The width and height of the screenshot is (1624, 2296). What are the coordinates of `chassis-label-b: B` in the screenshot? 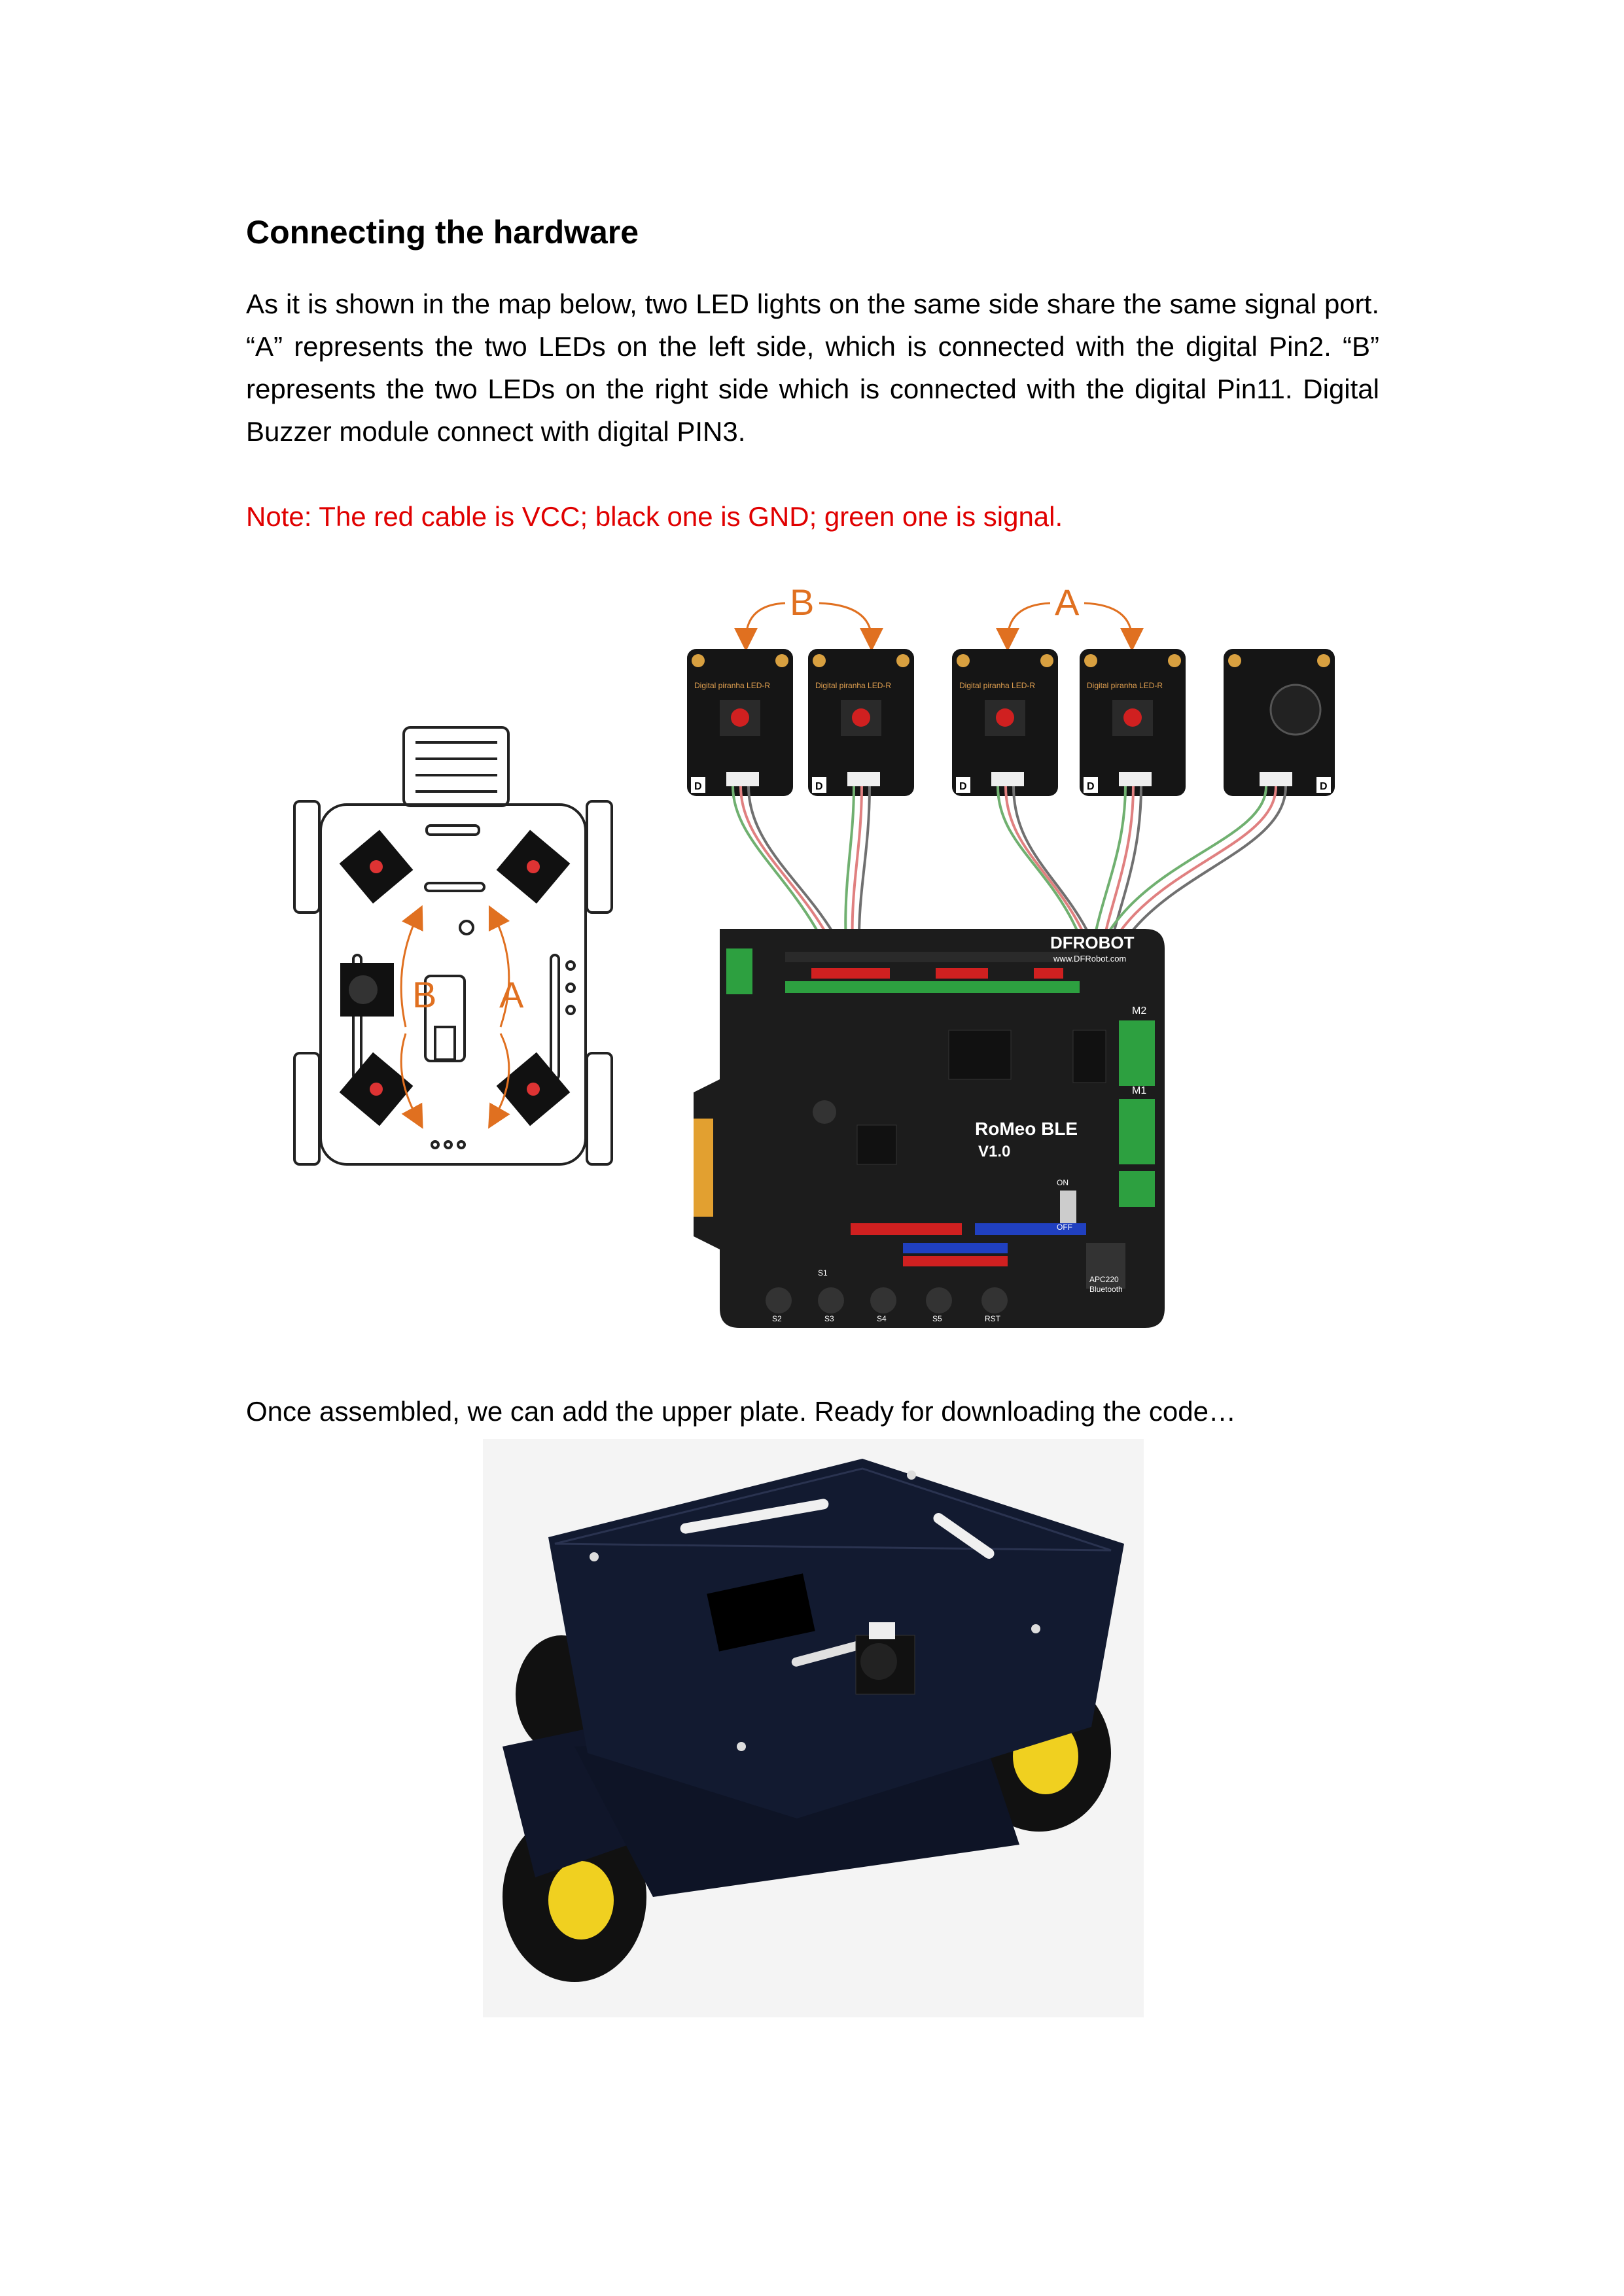 It's located at (424, 994).